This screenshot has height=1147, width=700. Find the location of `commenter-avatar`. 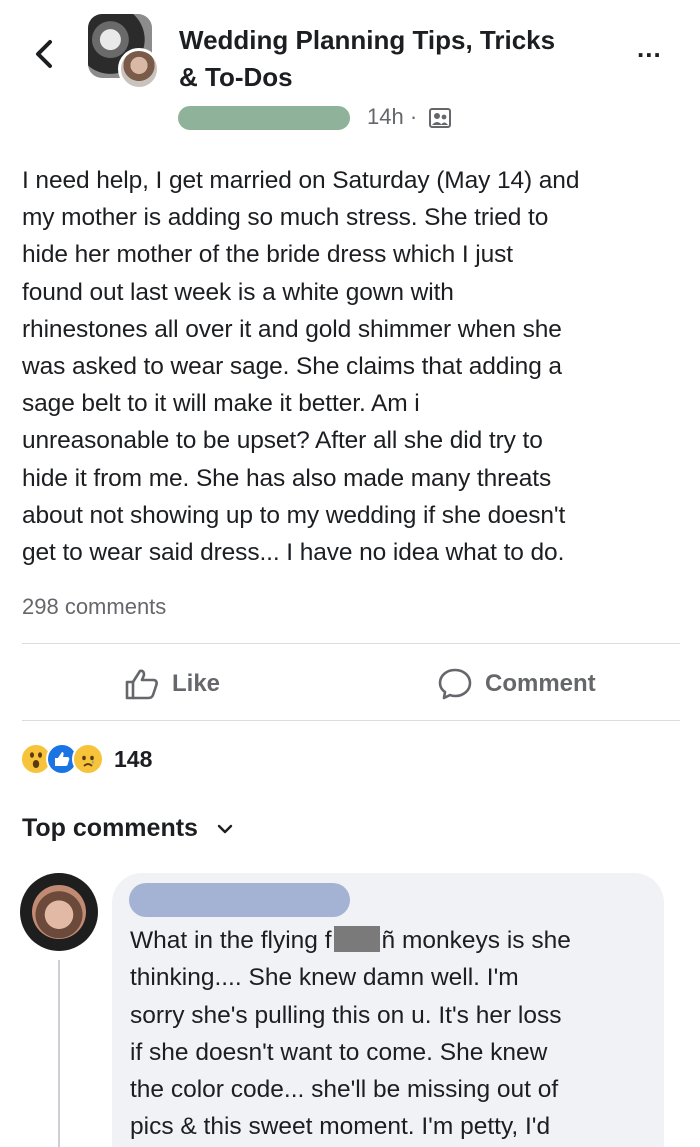

commenter-avatar is located at coordinates (59, 912).